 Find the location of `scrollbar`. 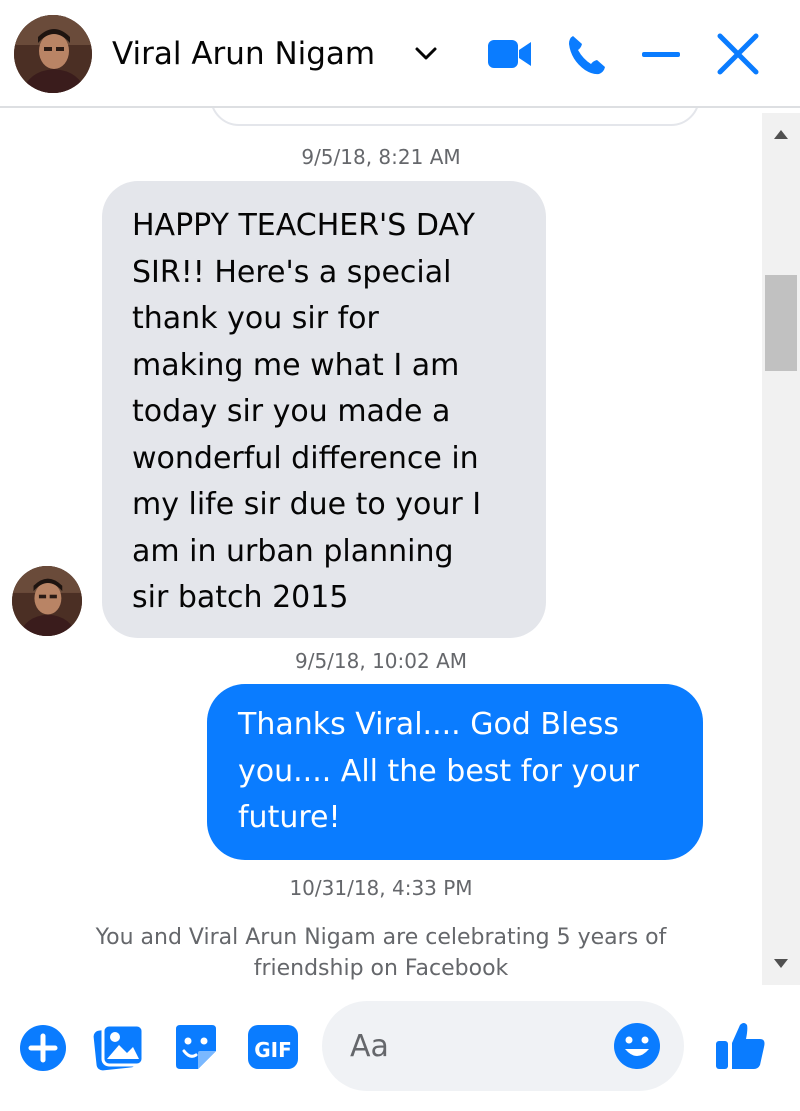

scrollbar is located at coordinates (781, 549).